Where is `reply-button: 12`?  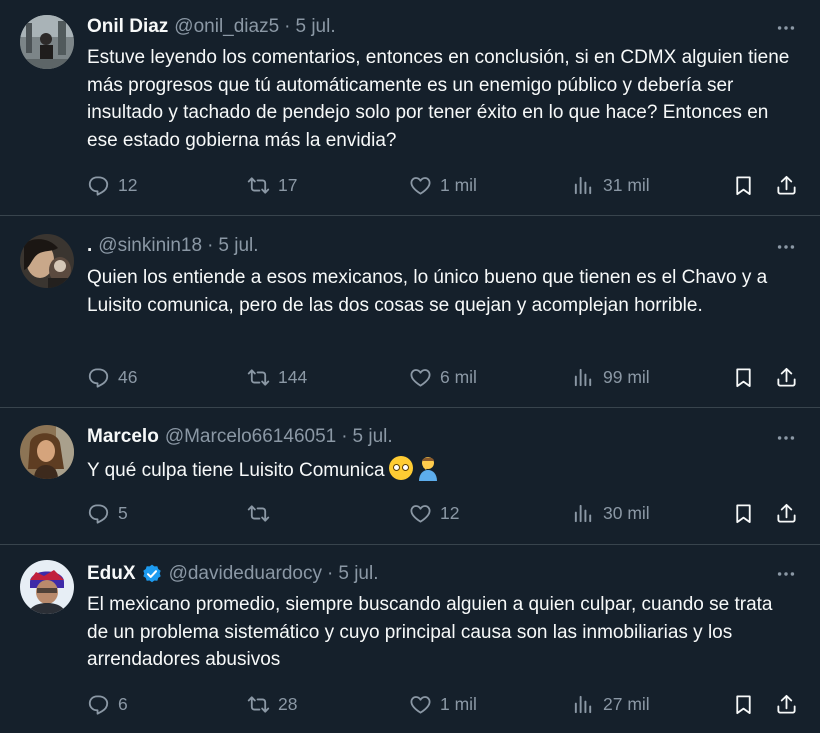
reply-button: 12 is located at coordinates (112, 185).